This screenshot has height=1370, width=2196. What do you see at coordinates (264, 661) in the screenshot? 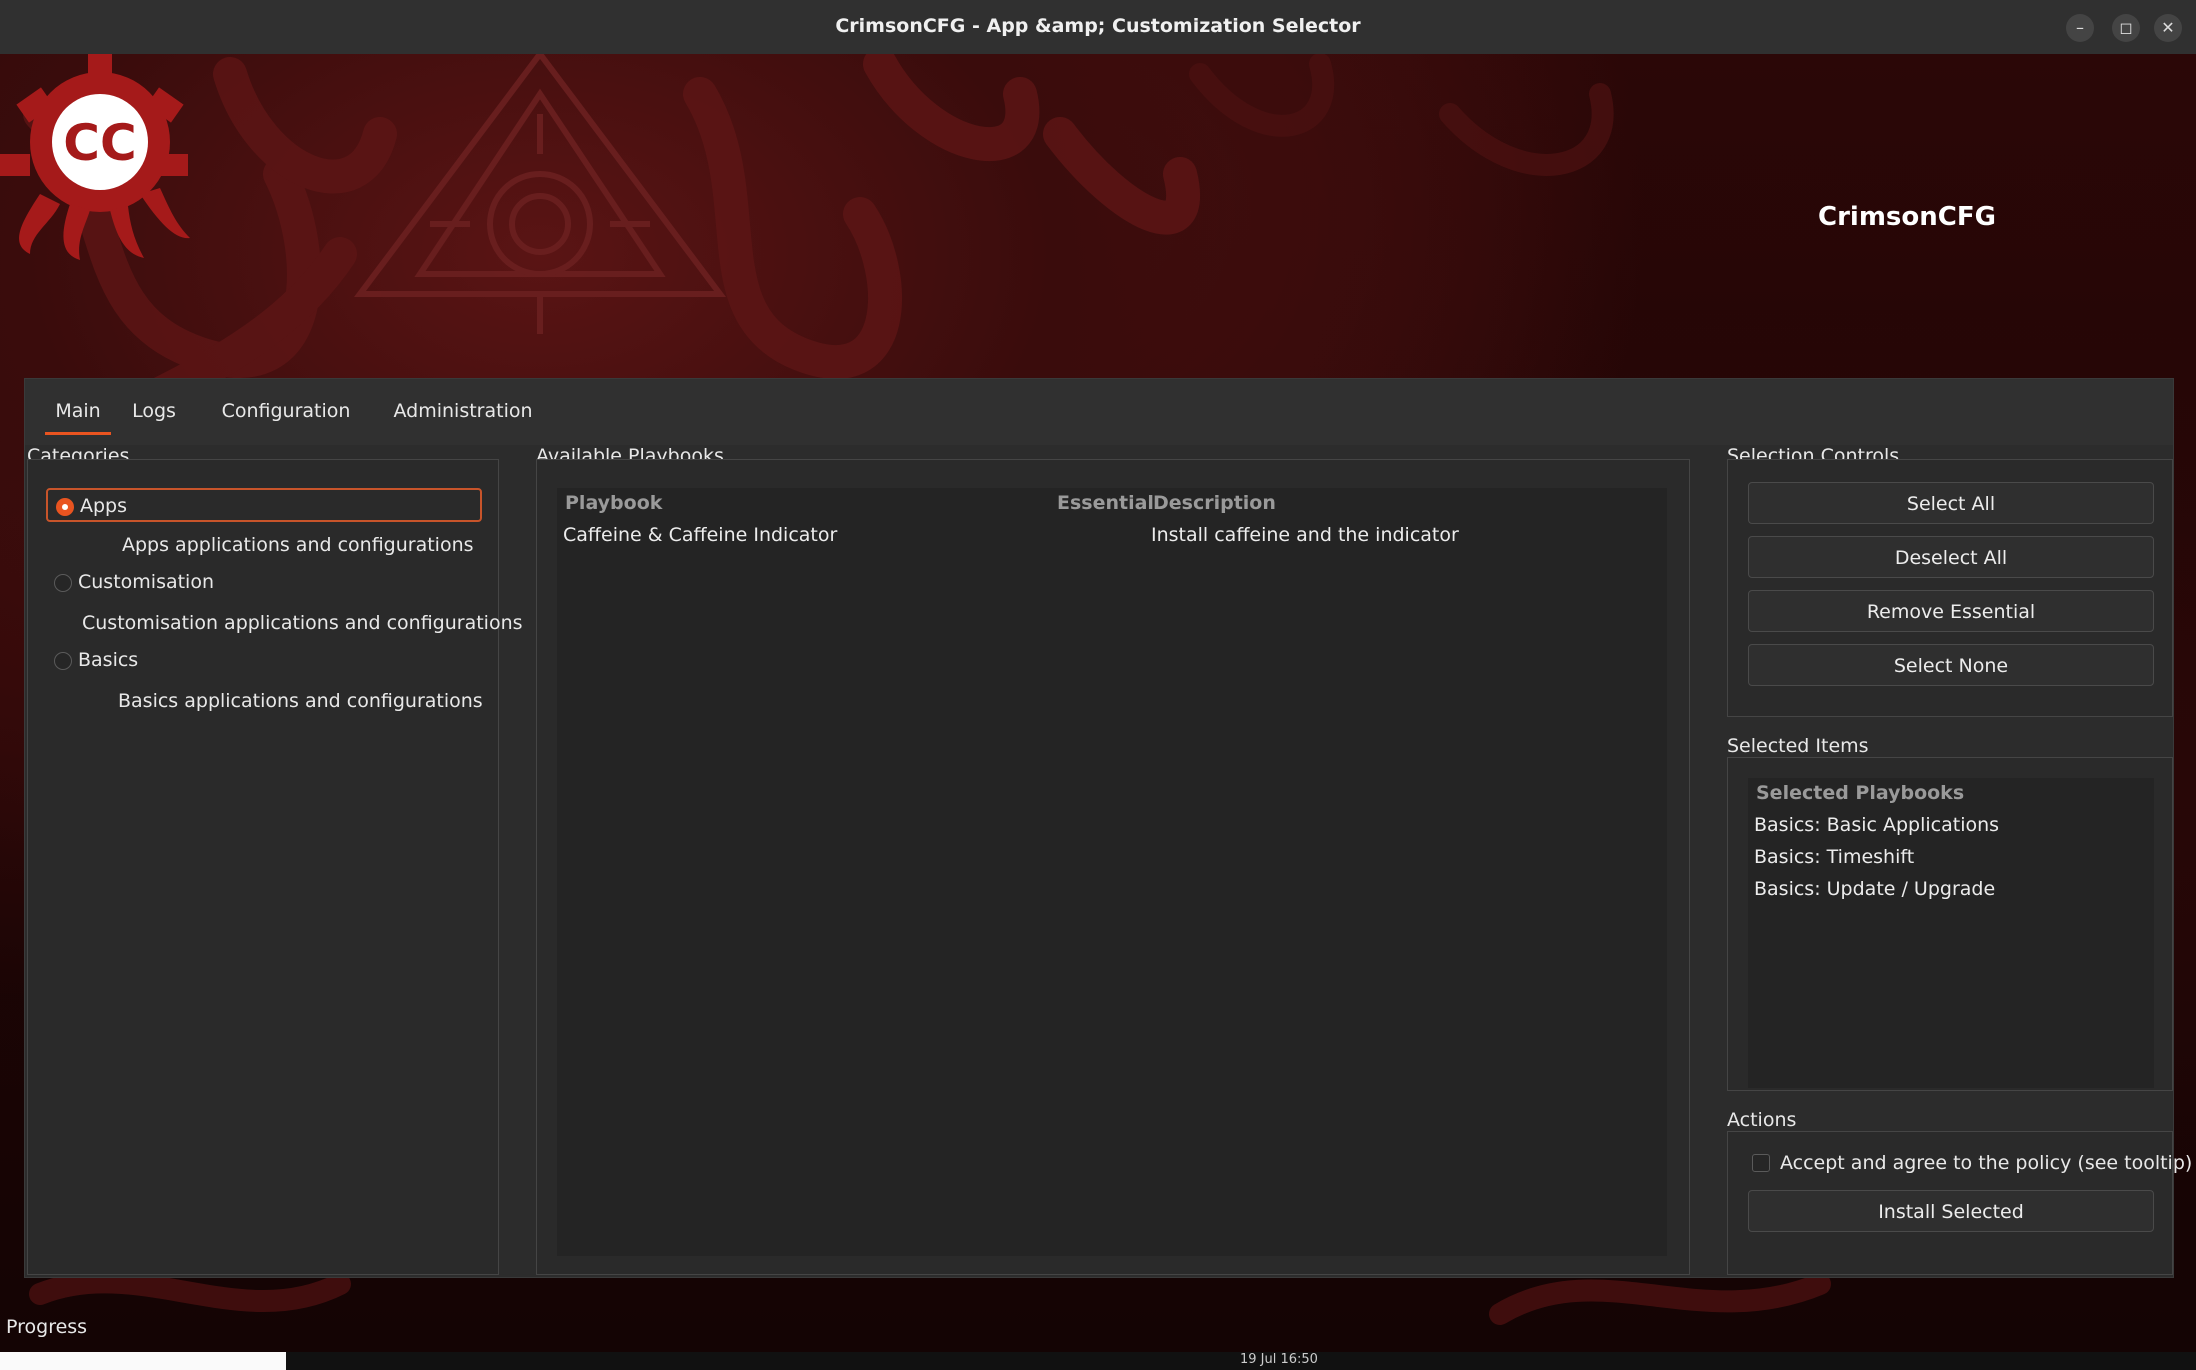
I see `category-radio-basics: Basics` at bounding box center [264, 661].